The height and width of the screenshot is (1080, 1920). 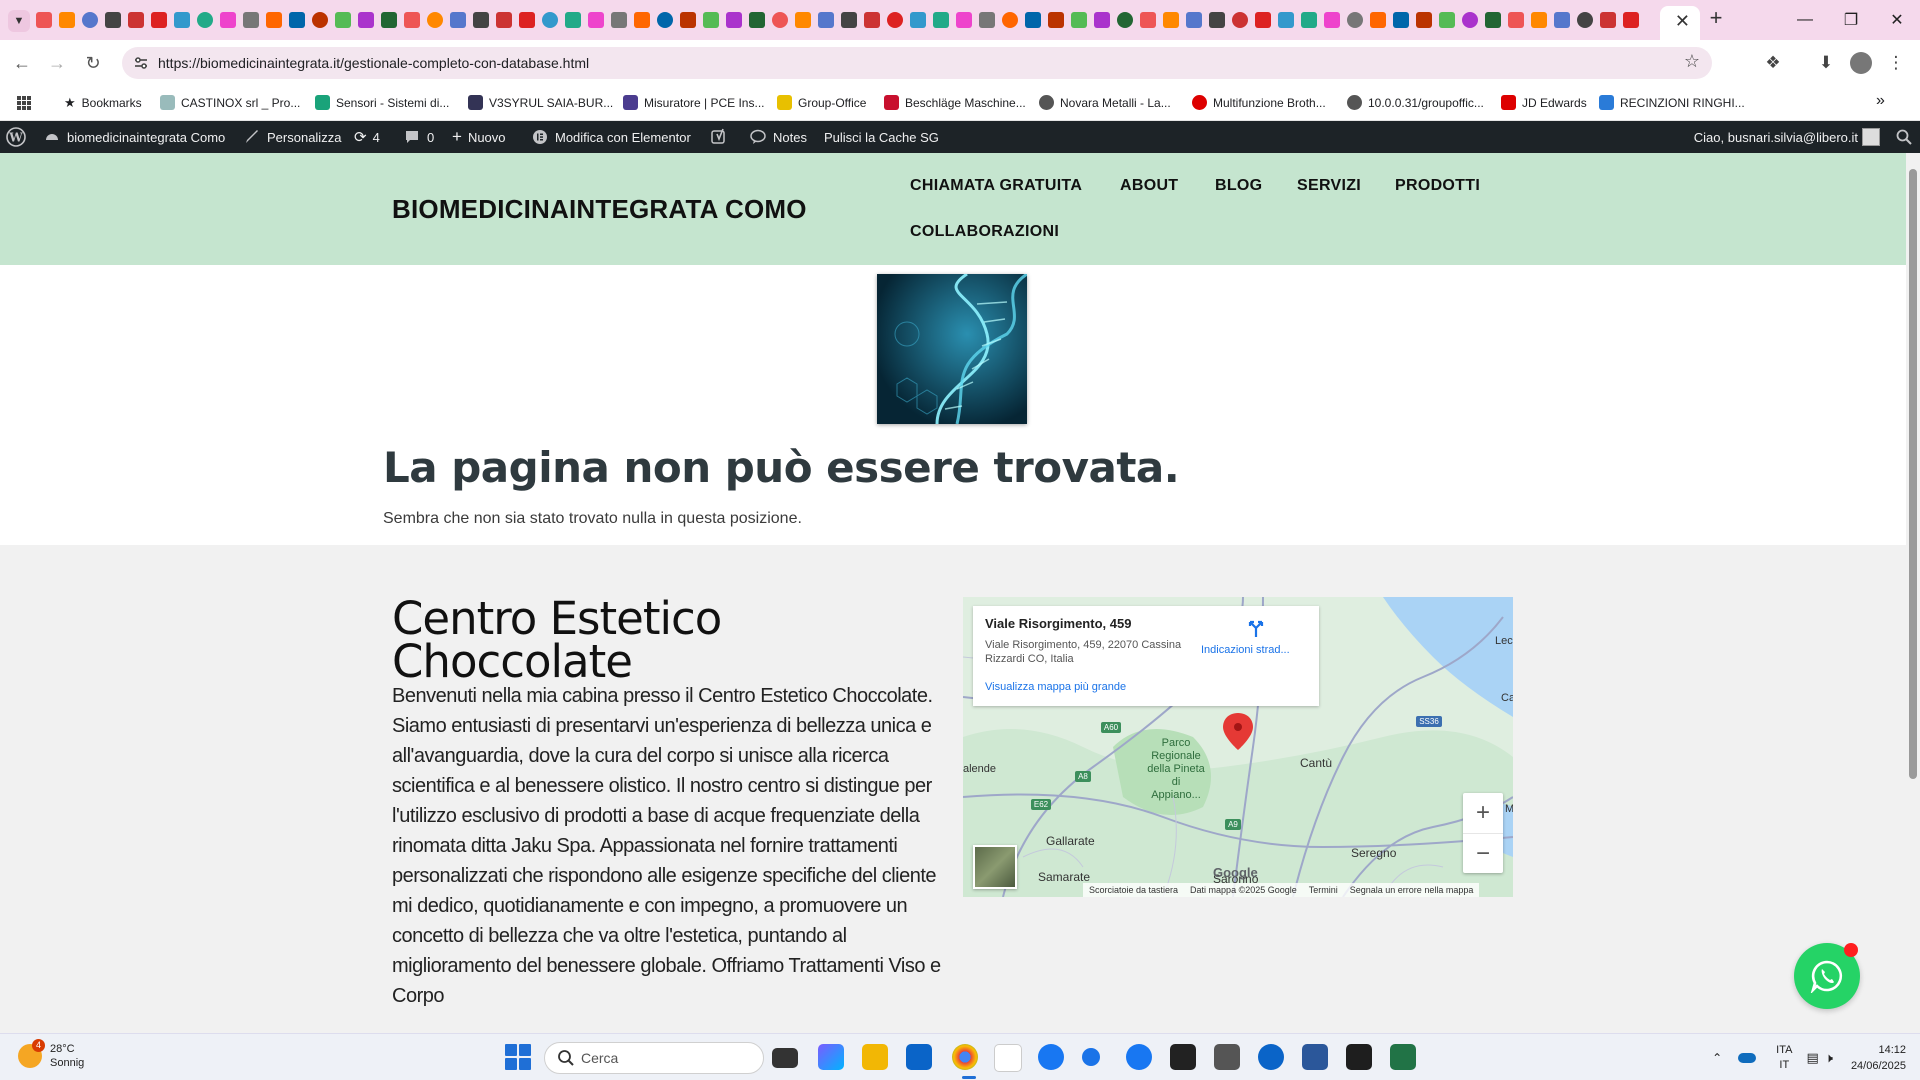 I want to click on onedrive-icon, so click(x=1747, y=1057).